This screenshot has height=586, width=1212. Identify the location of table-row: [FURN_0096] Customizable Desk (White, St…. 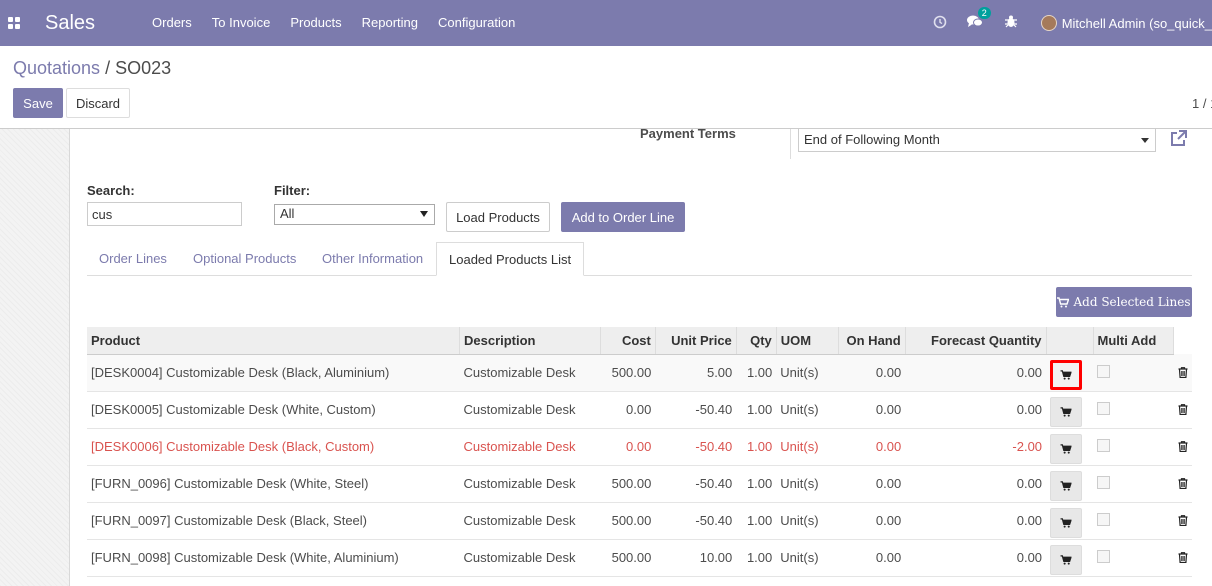
(639, 484).